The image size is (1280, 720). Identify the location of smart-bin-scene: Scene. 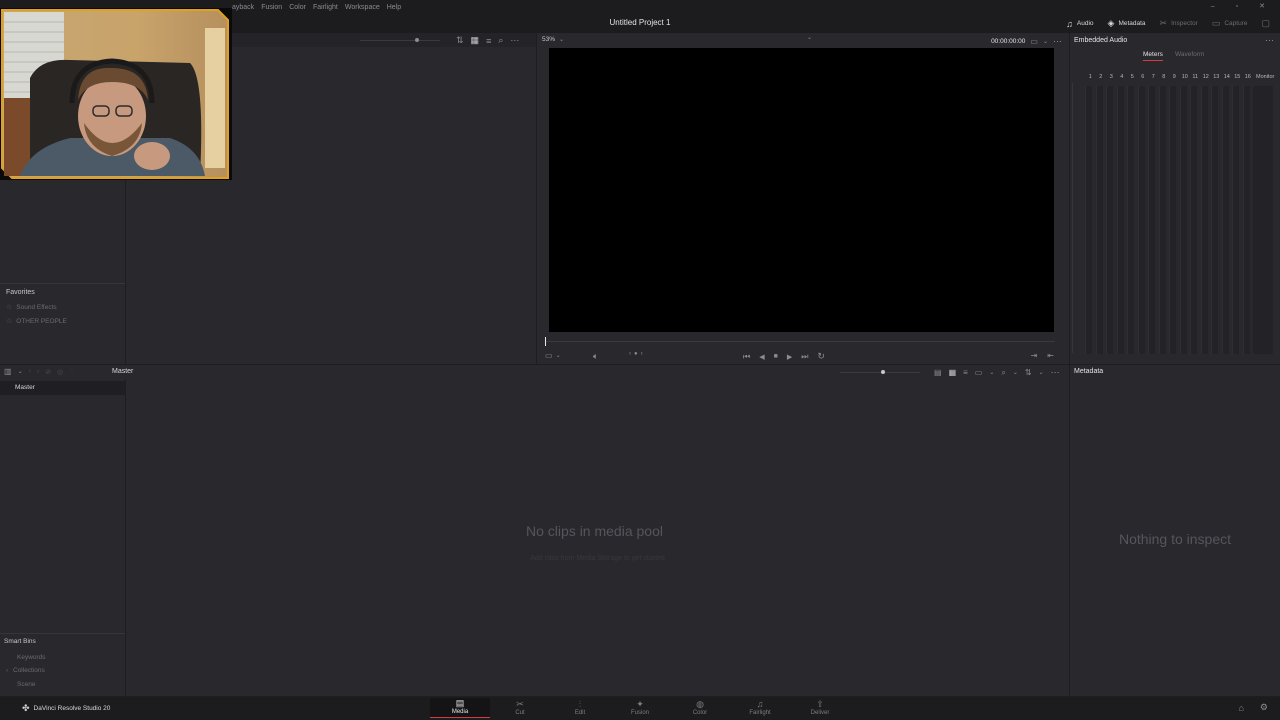
(26, 684).